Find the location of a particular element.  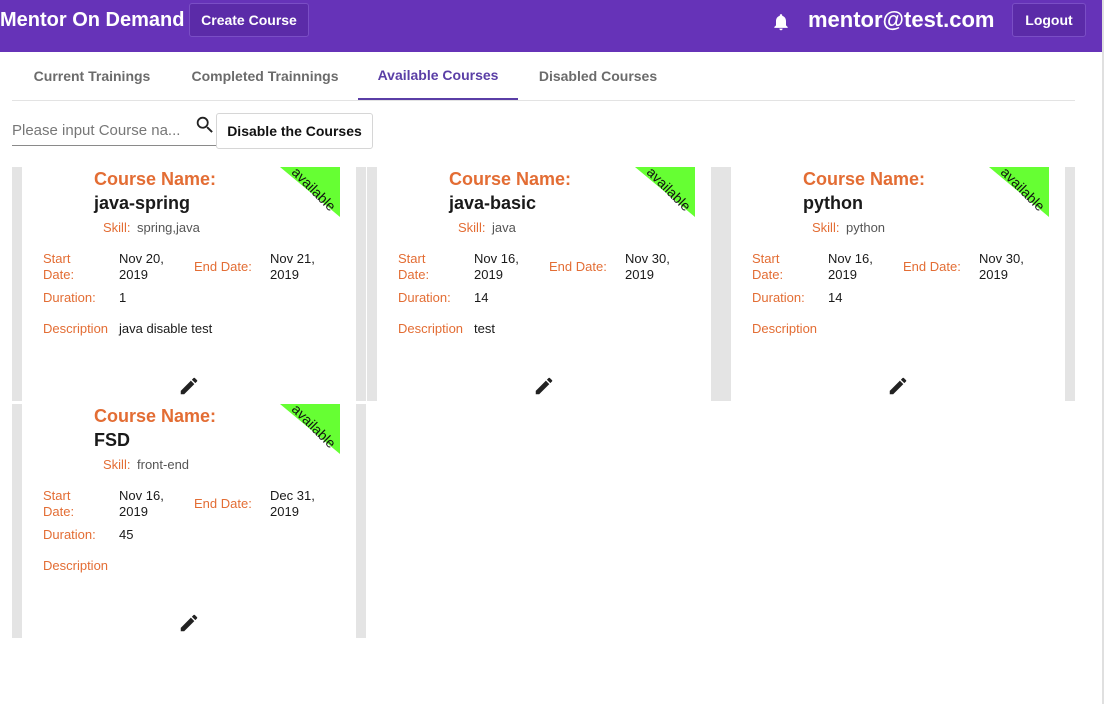

logout-button: Logout is located at coordinates (1049, 20).